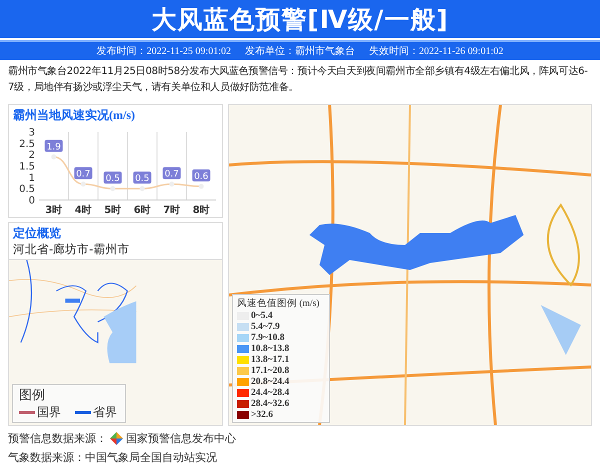  I want to click on source-label: 气象数据来源：, so click(46, 457).